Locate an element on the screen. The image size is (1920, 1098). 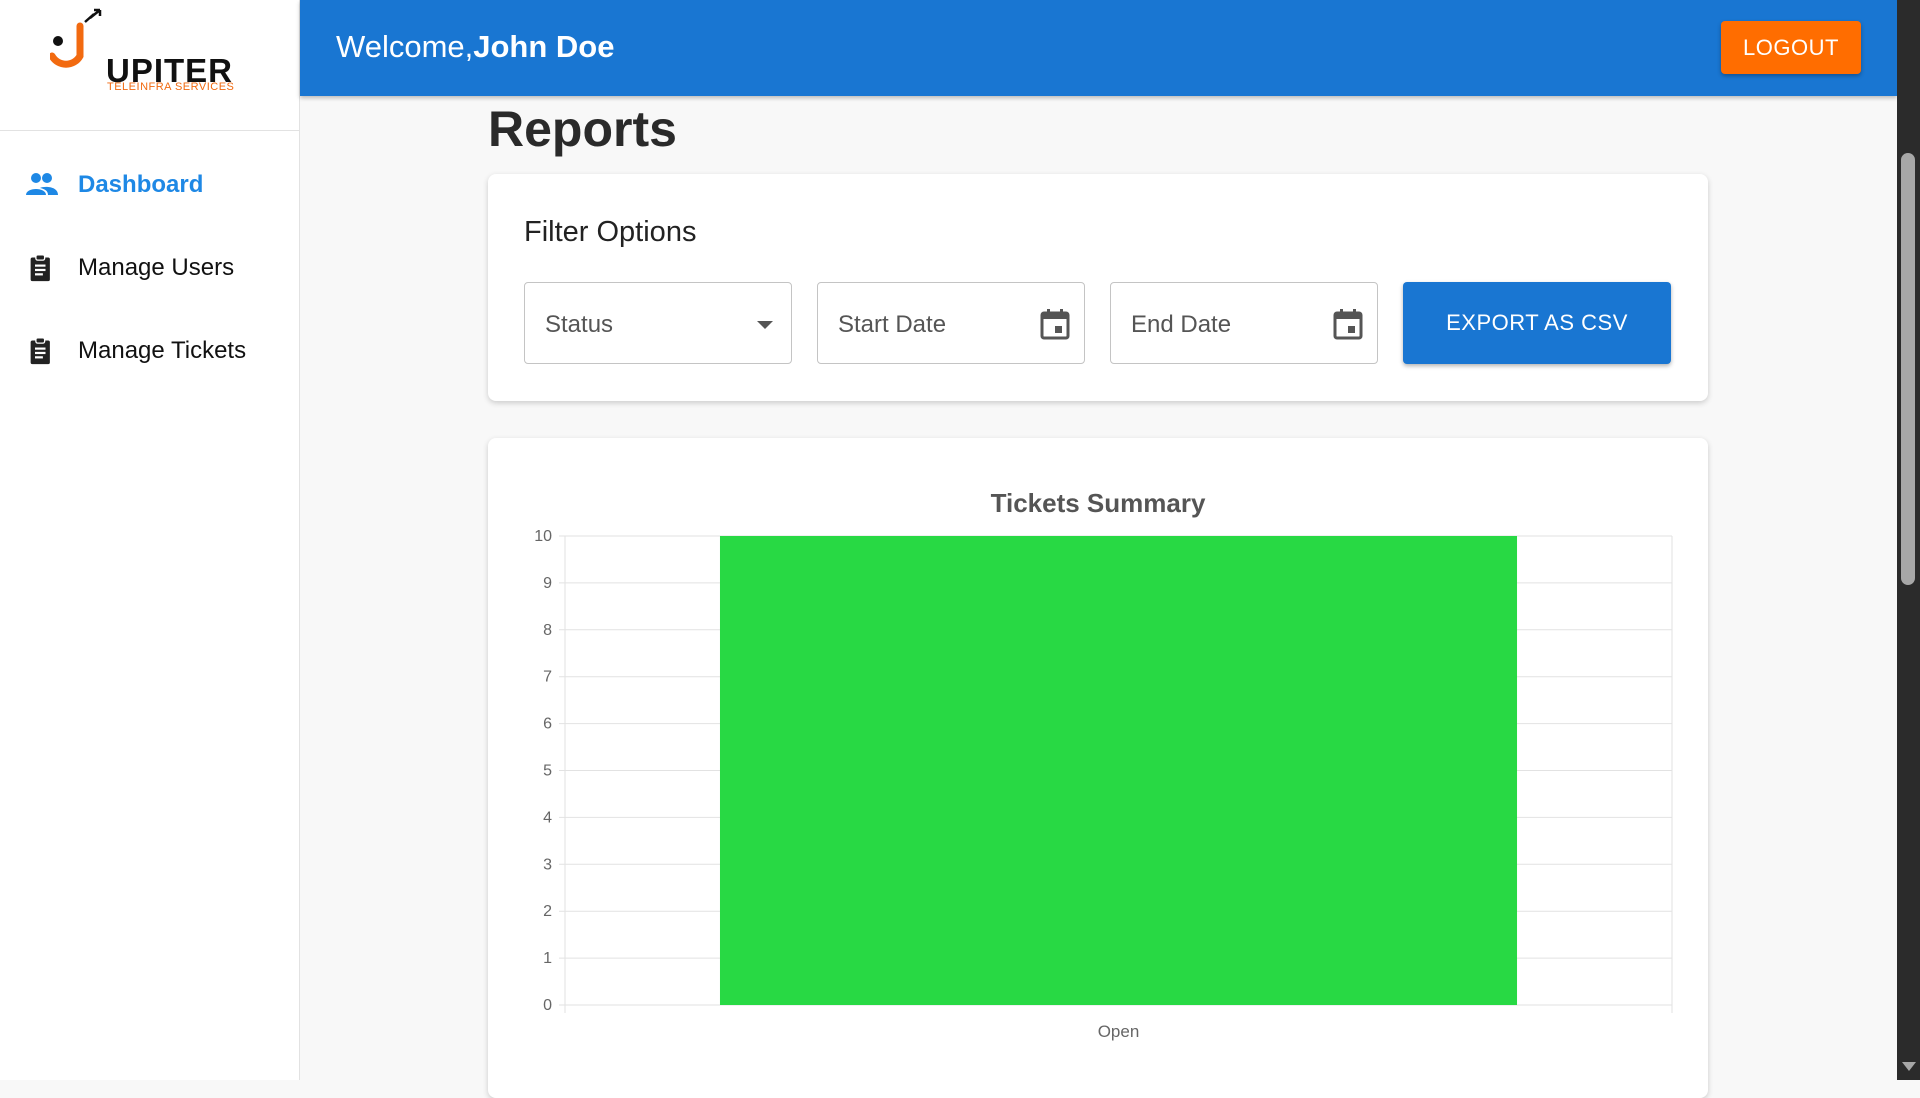
dropdown-arrow-icon is located at coordinates (765, 325).